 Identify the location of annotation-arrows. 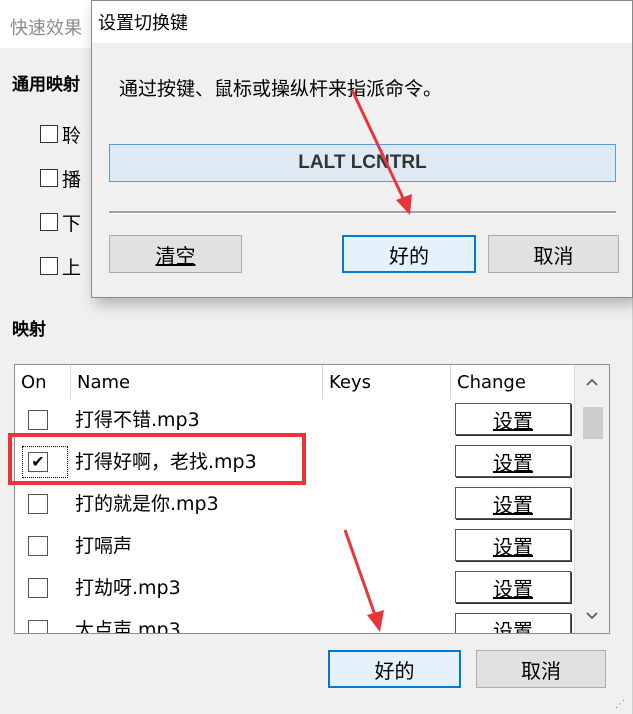
(377, 360).